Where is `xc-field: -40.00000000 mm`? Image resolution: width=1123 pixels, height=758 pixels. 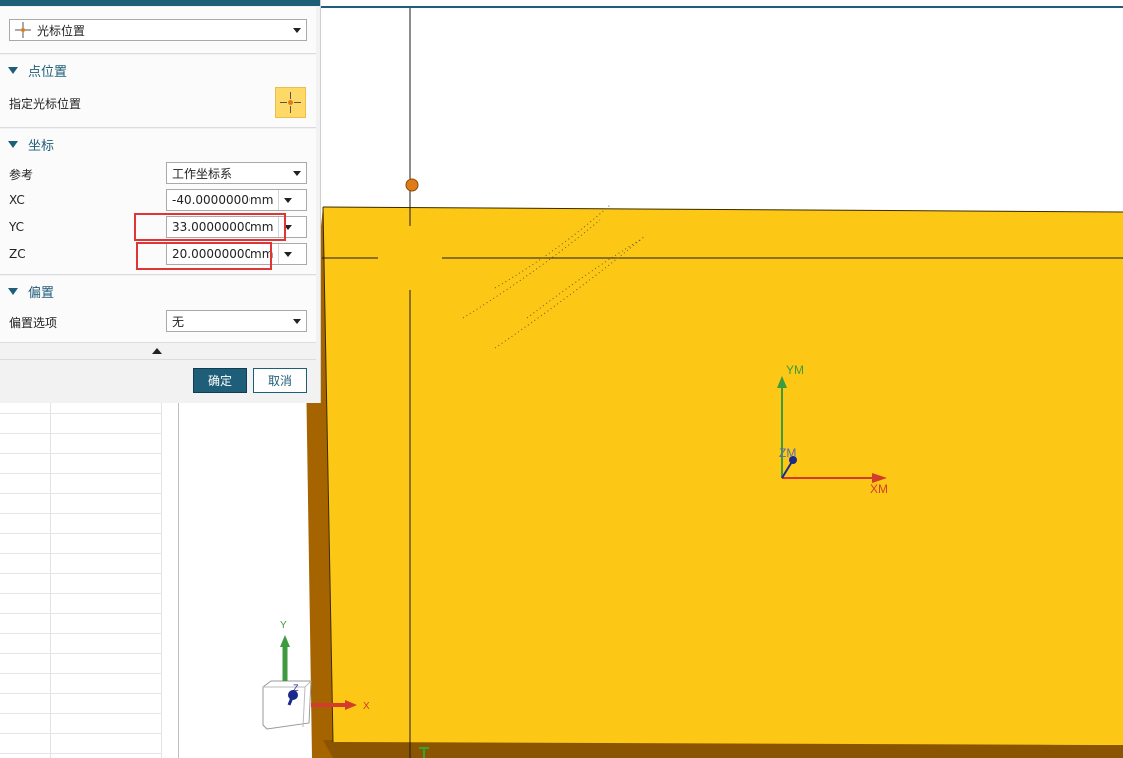
xc-field: -40.00000000 mm is located at coordinates (236, 200).